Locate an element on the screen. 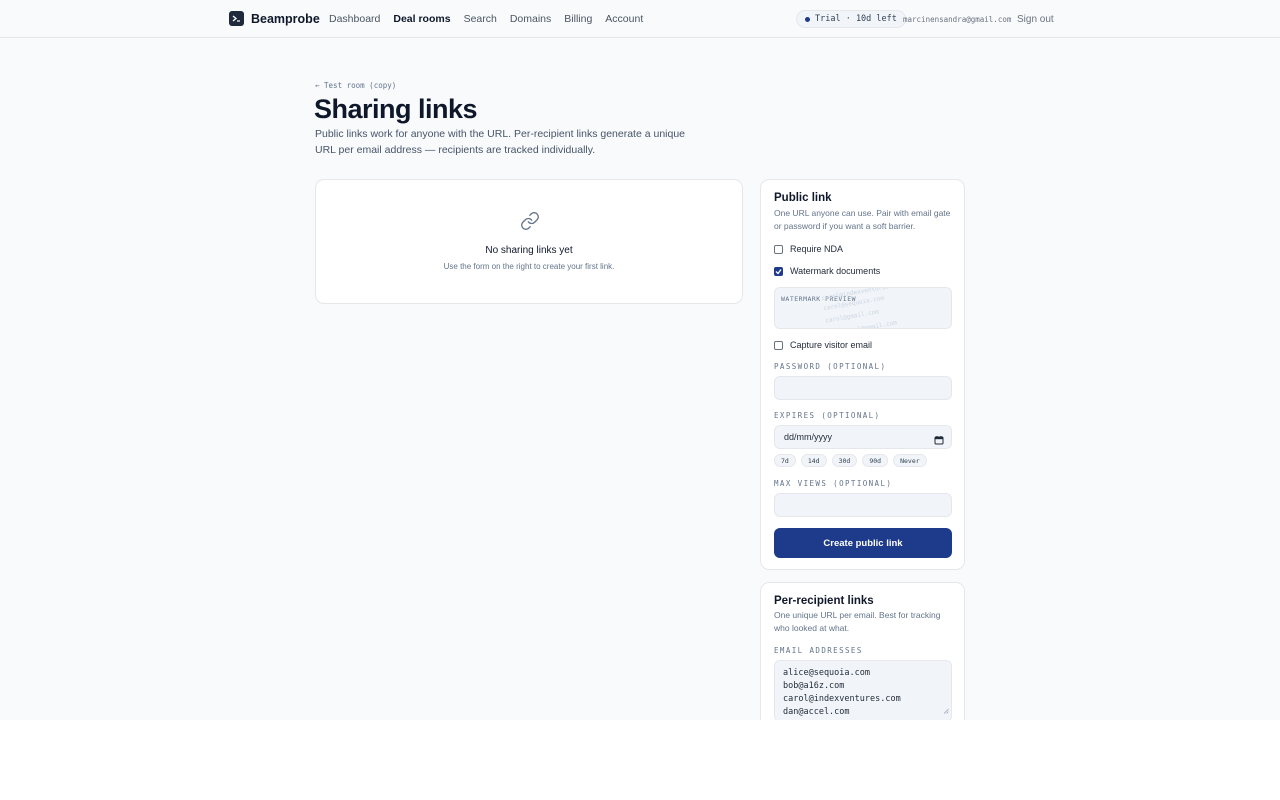  email-line: carol@indexventures.com is located at coordinates (842, 699).